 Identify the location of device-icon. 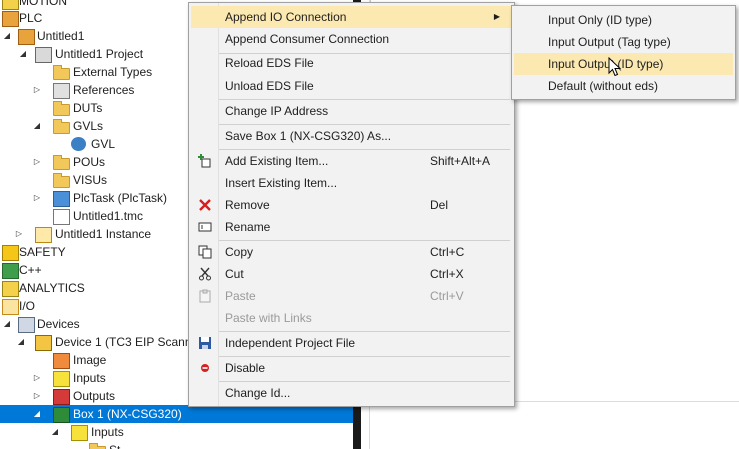
(43, 343).